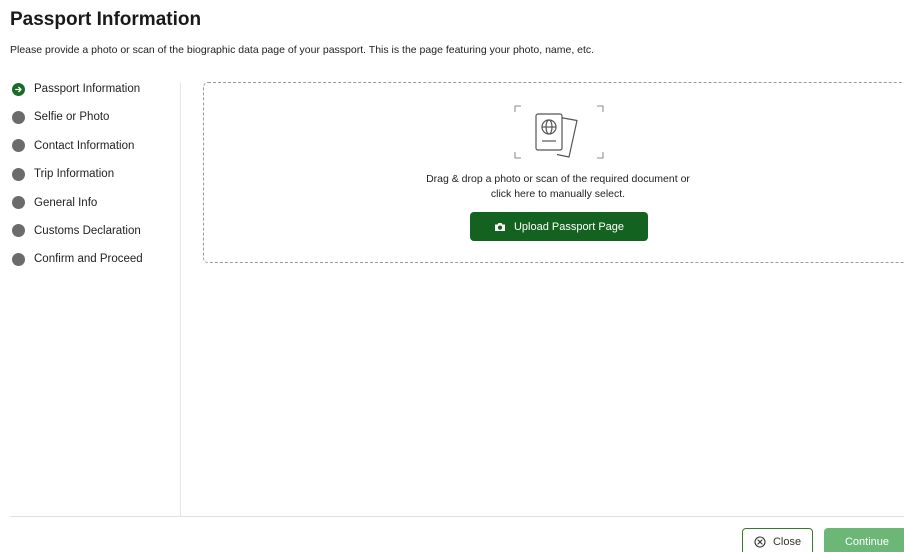 The image size is (904, 552). I want to click on page-title: Passport Information, so click(106, 19).